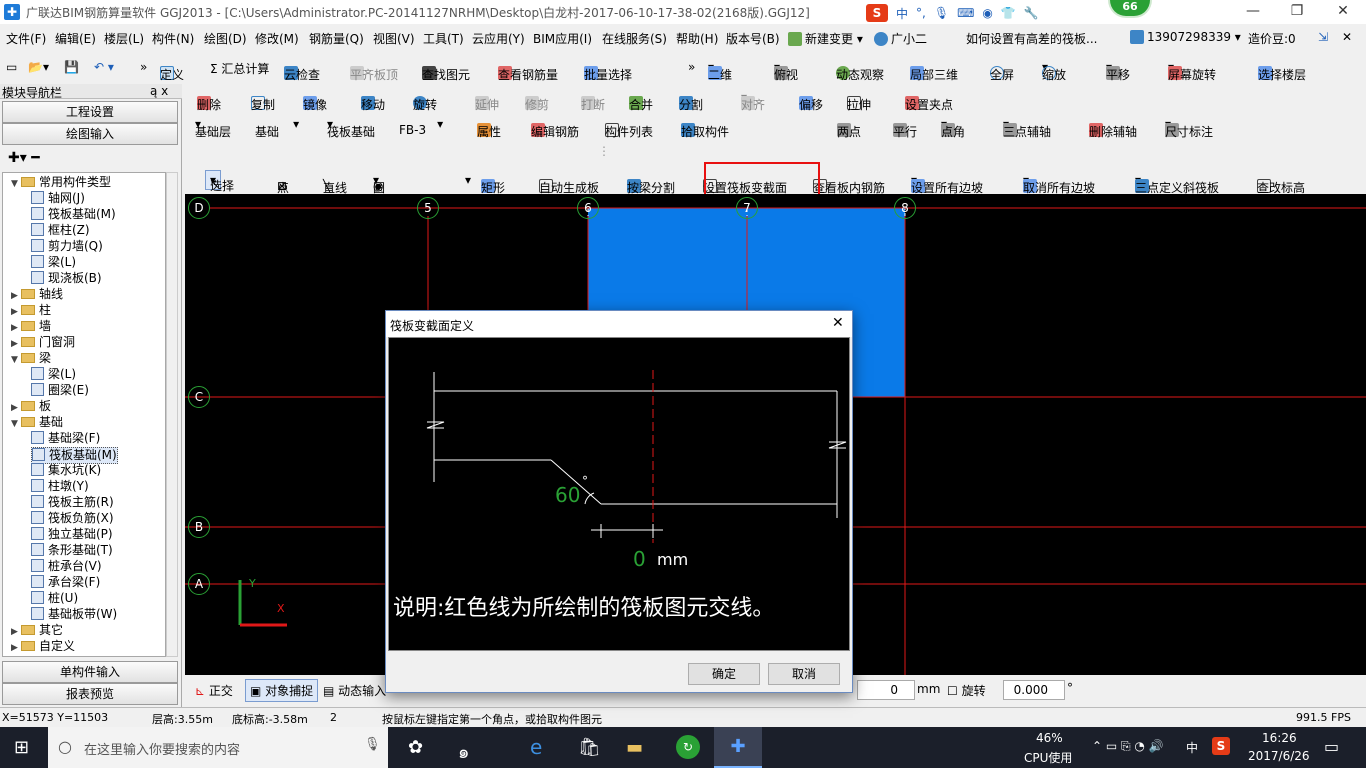  Describe the element at coordinates (74, 614) in the screenshot. I see `tree-item: 基础板带(W)` at that location.